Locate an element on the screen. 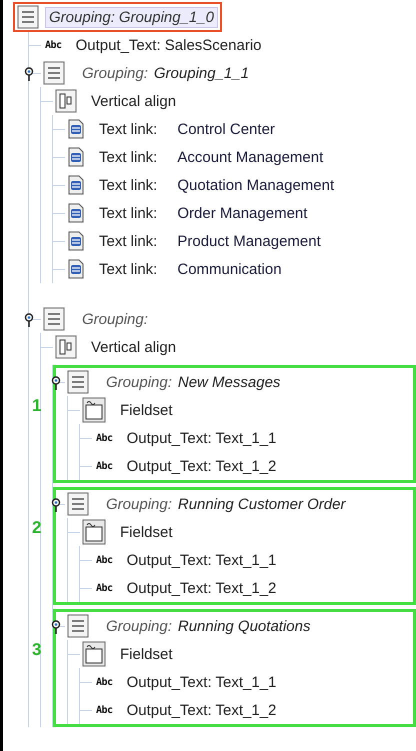  node-label: Grouping: Running Quotations is located at coordinates (208, 626).